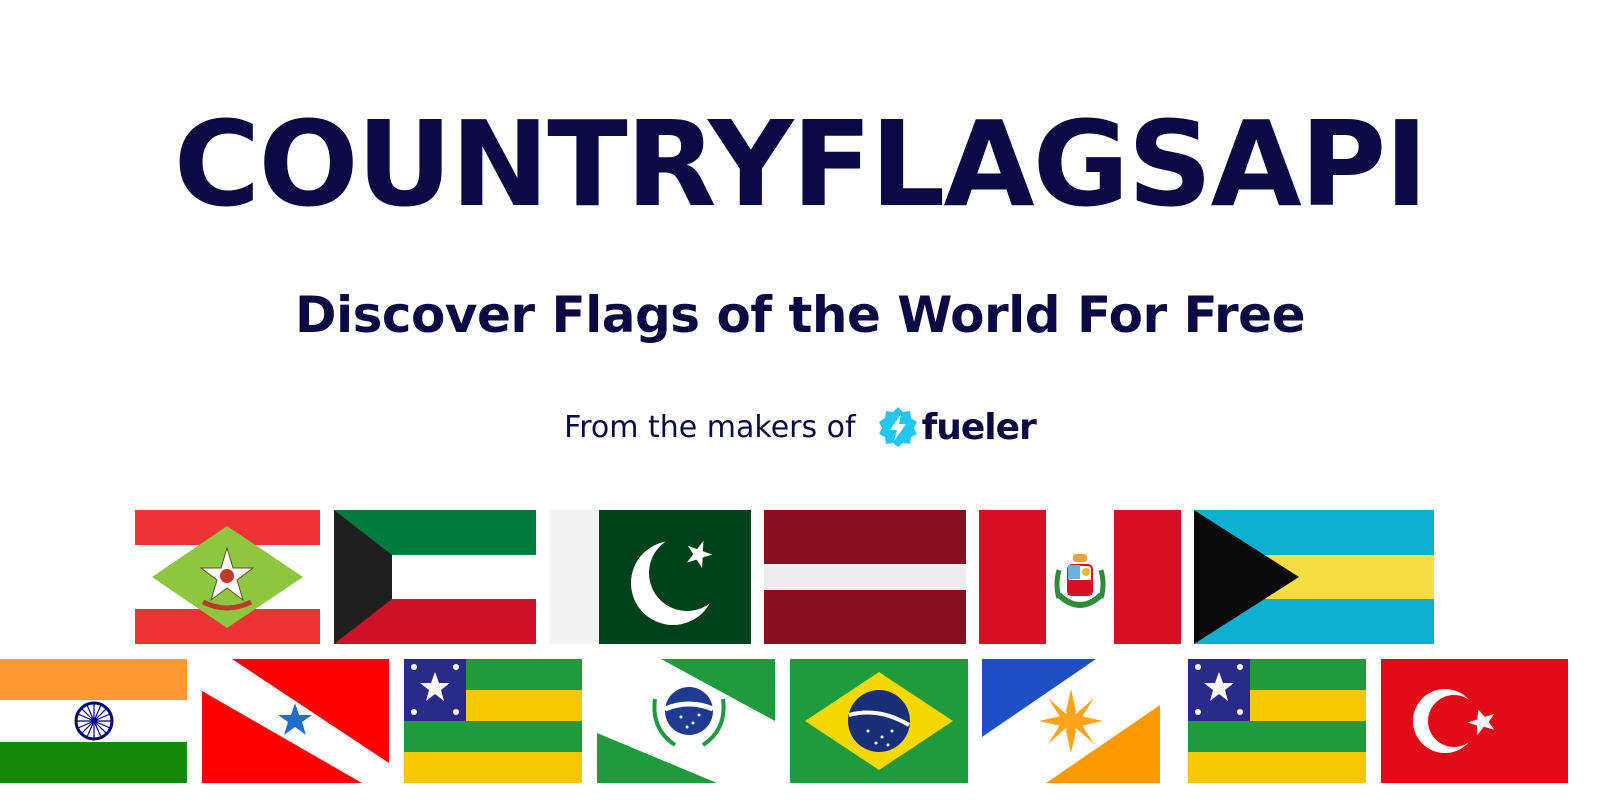 The height and width of the screenshot is (800, 1600). I want to click on page-title: COUNTRYFLAGSAPI, so click(801, 164).